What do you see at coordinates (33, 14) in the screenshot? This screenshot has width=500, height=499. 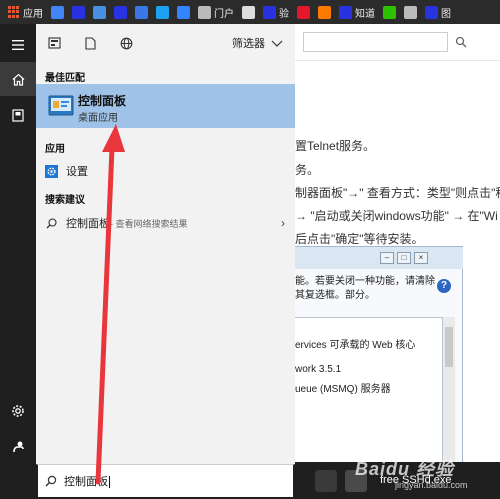 I see `bookmark-label: 应用` at bounding box center [33, 14].